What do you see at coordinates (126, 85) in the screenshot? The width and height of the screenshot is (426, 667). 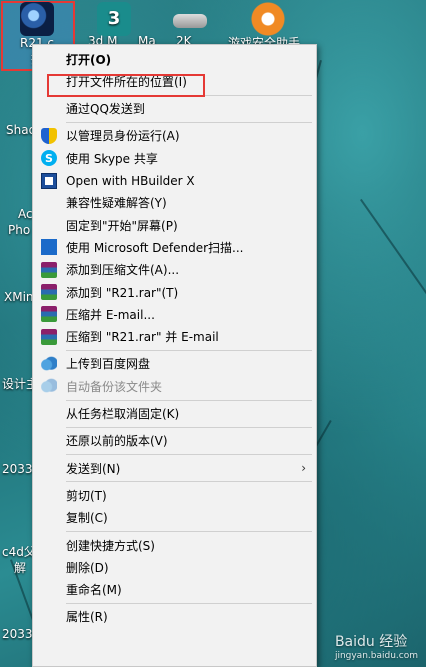 I see `highlight-box` at bounding box center [126, 85].